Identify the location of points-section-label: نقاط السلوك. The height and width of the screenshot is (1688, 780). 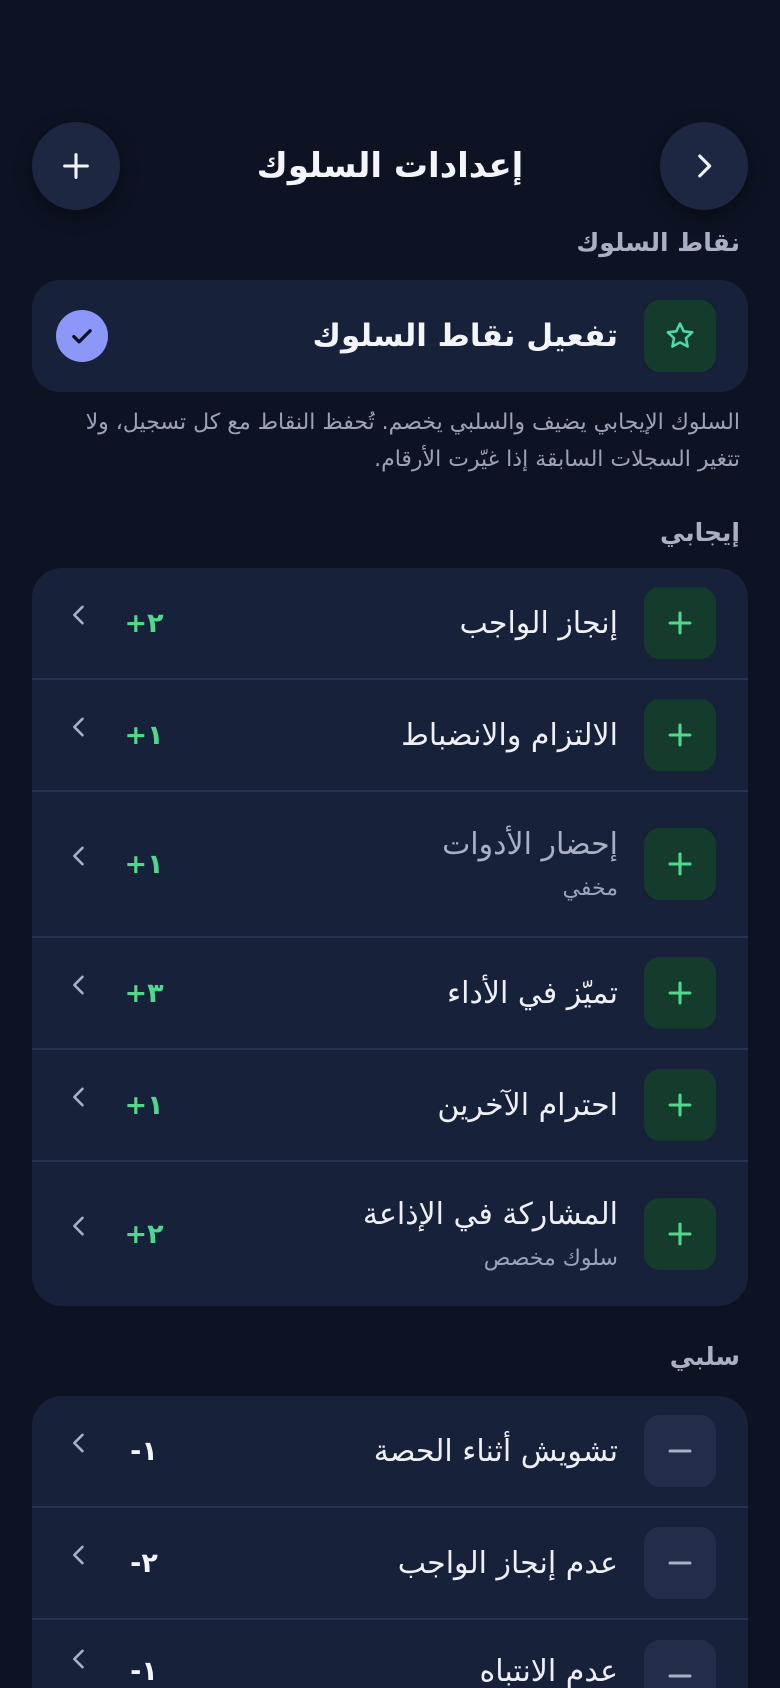
(658, 242).